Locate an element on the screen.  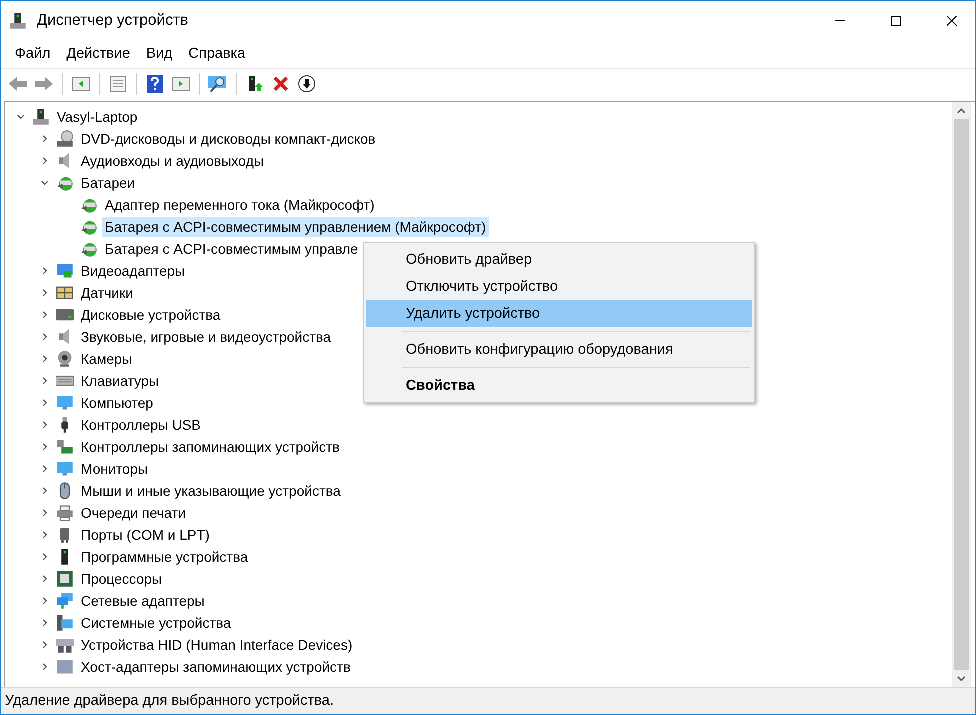
context-menu-item: Свойства is located at coordinates (559, 385).